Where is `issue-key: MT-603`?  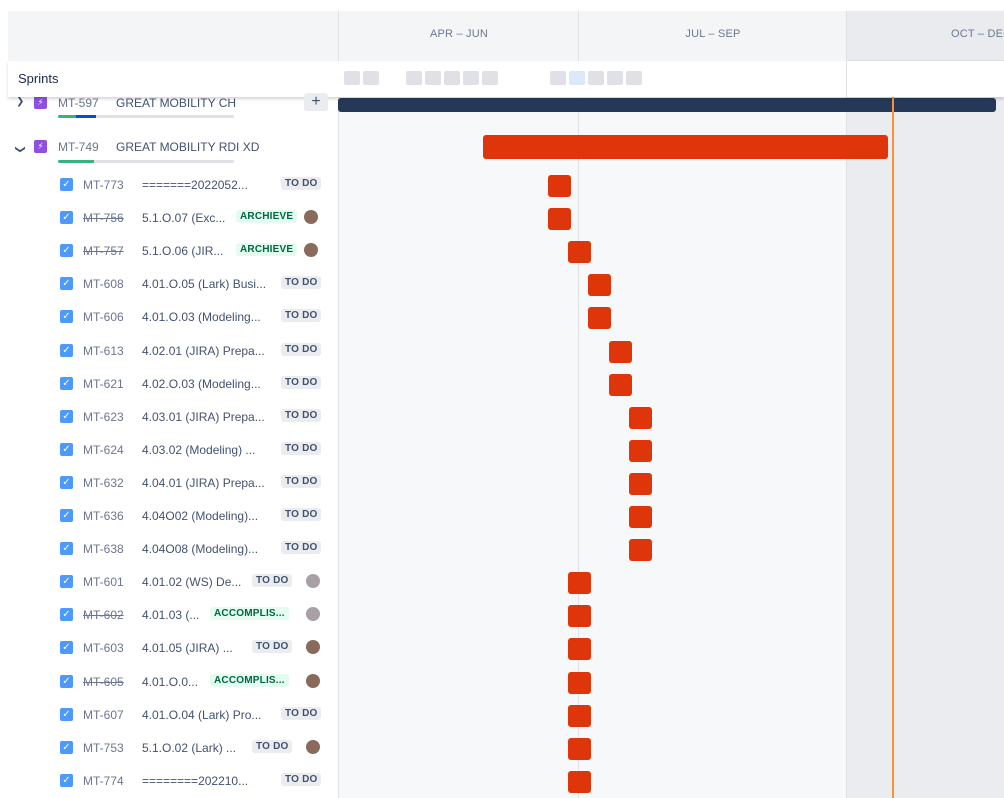 issue-key: MT-603 is located at coordinates (103, 648).